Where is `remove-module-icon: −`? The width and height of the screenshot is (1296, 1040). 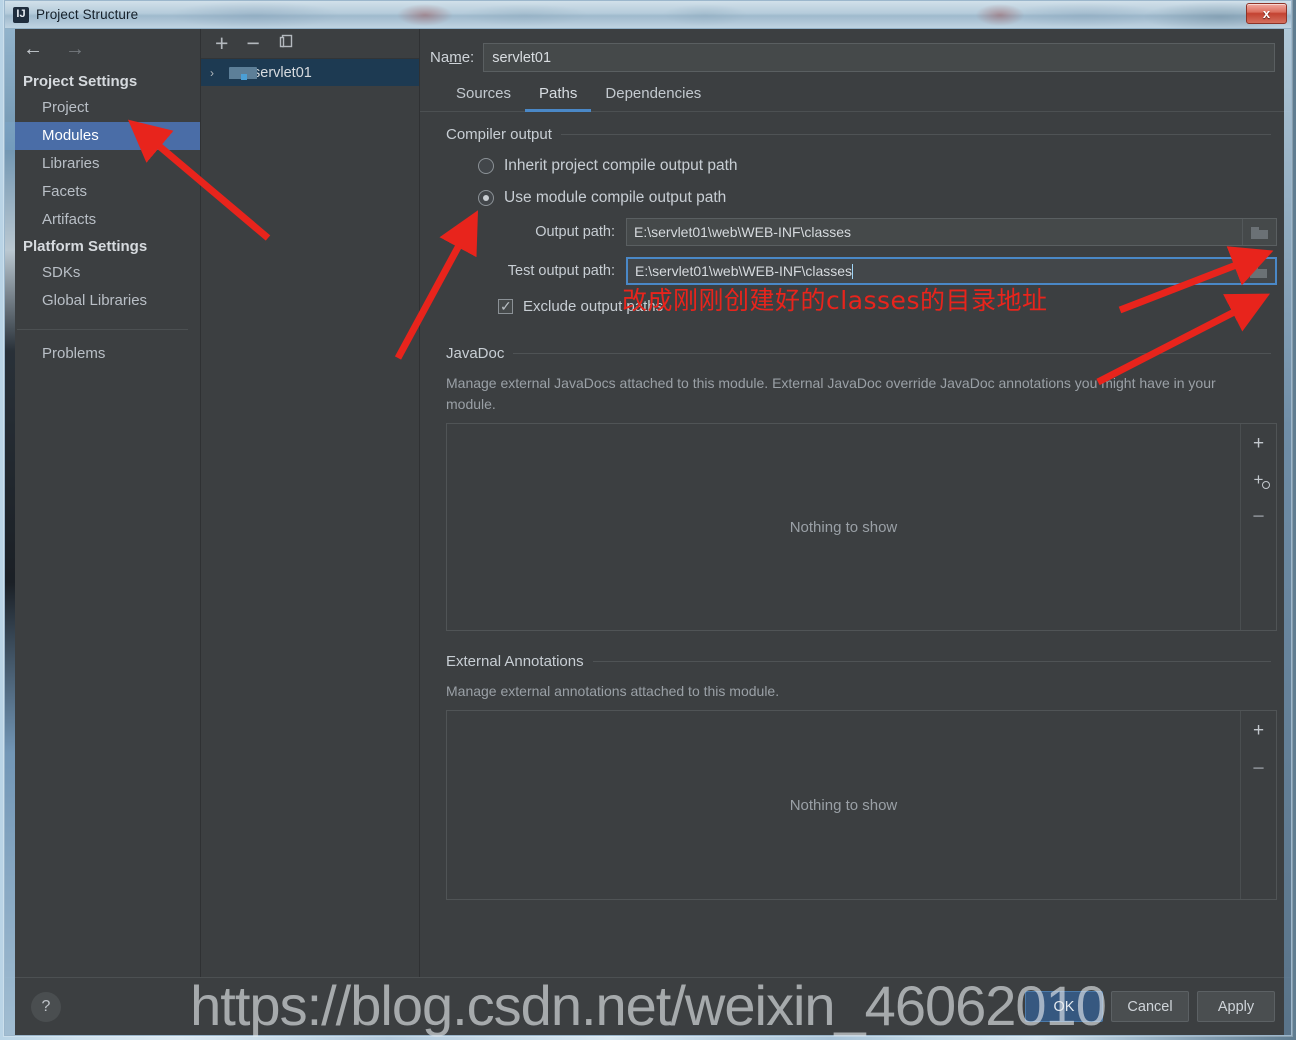
remove-module-icon: − is located at coordinates (252, 43).